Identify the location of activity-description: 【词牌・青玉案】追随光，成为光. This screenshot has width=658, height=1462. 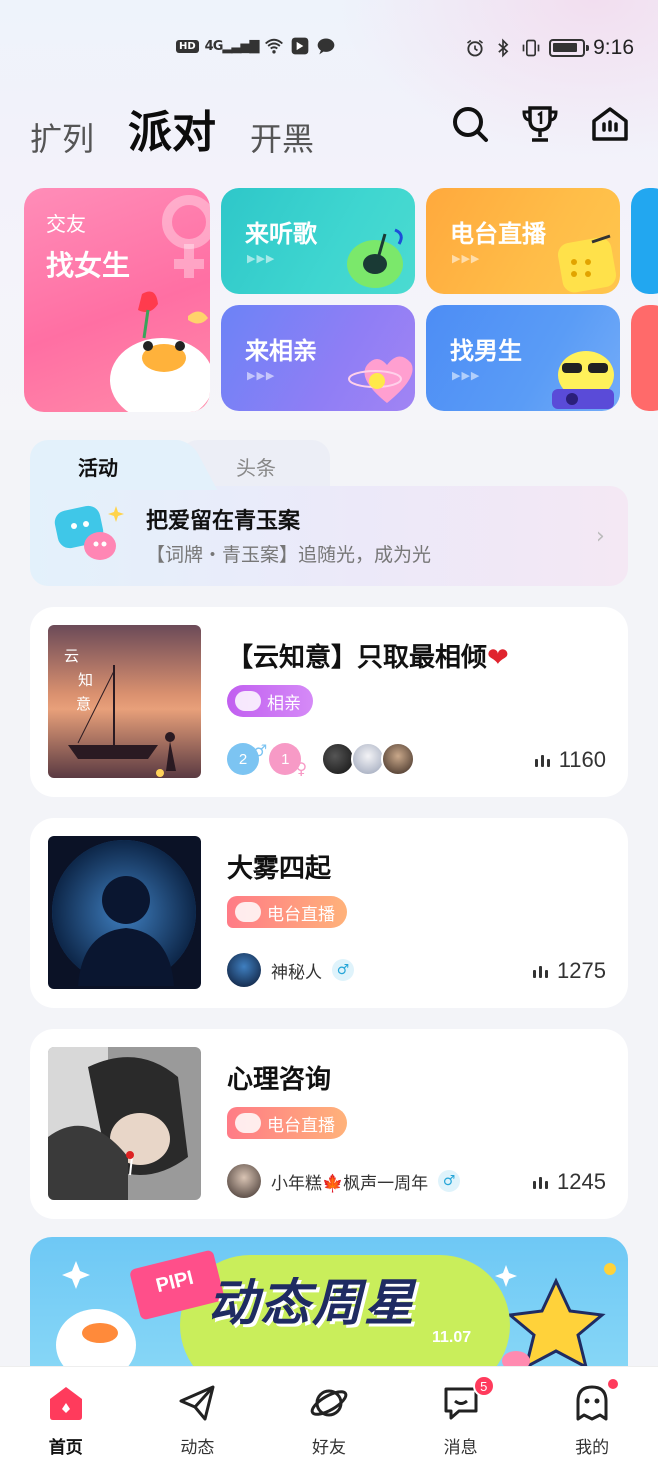
(289, 555).